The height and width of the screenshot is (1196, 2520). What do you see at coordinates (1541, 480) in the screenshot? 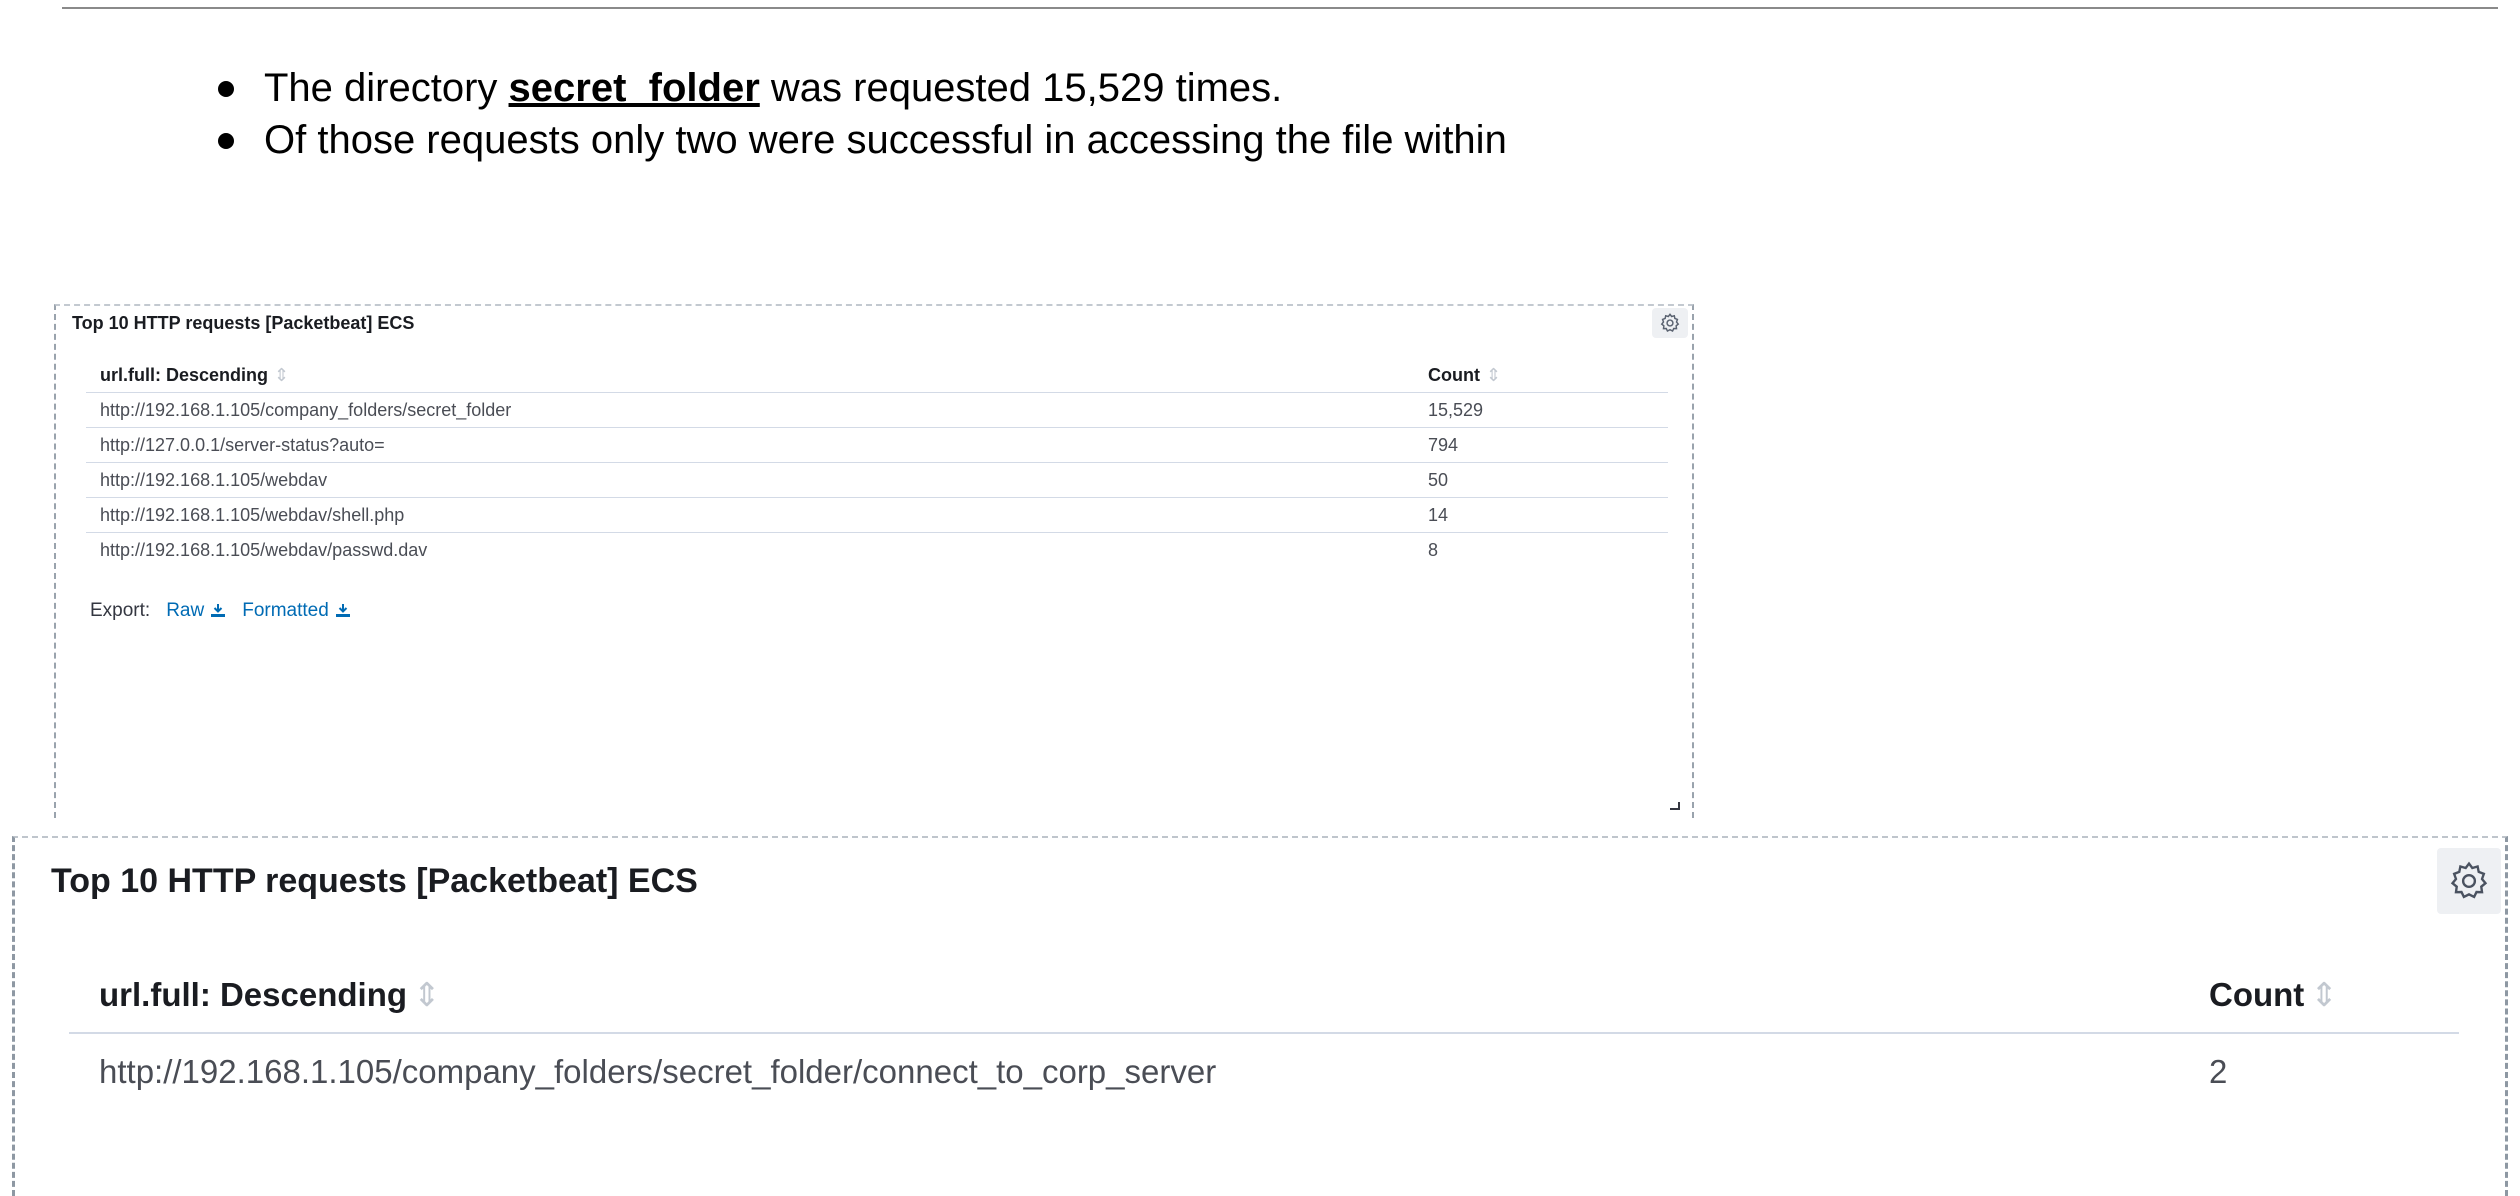
I see `count-cell: 50` at bounding box center [1541, 480].